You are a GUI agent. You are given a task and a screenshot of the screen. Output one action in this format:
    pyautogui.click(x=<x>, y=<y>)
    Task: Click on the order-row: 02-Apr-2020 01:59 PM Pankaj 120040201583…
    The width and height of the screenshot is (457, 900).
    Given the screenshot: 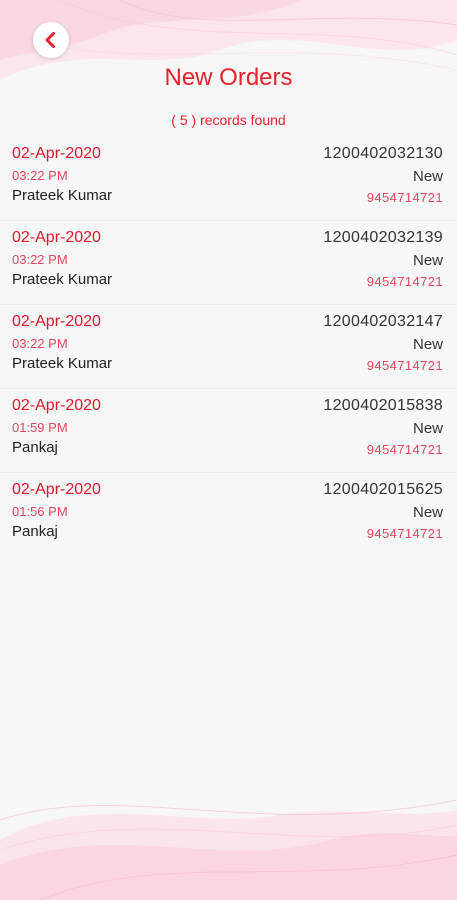 What is the action you would take?
    pyautogui.click(x=228, y=431)
    